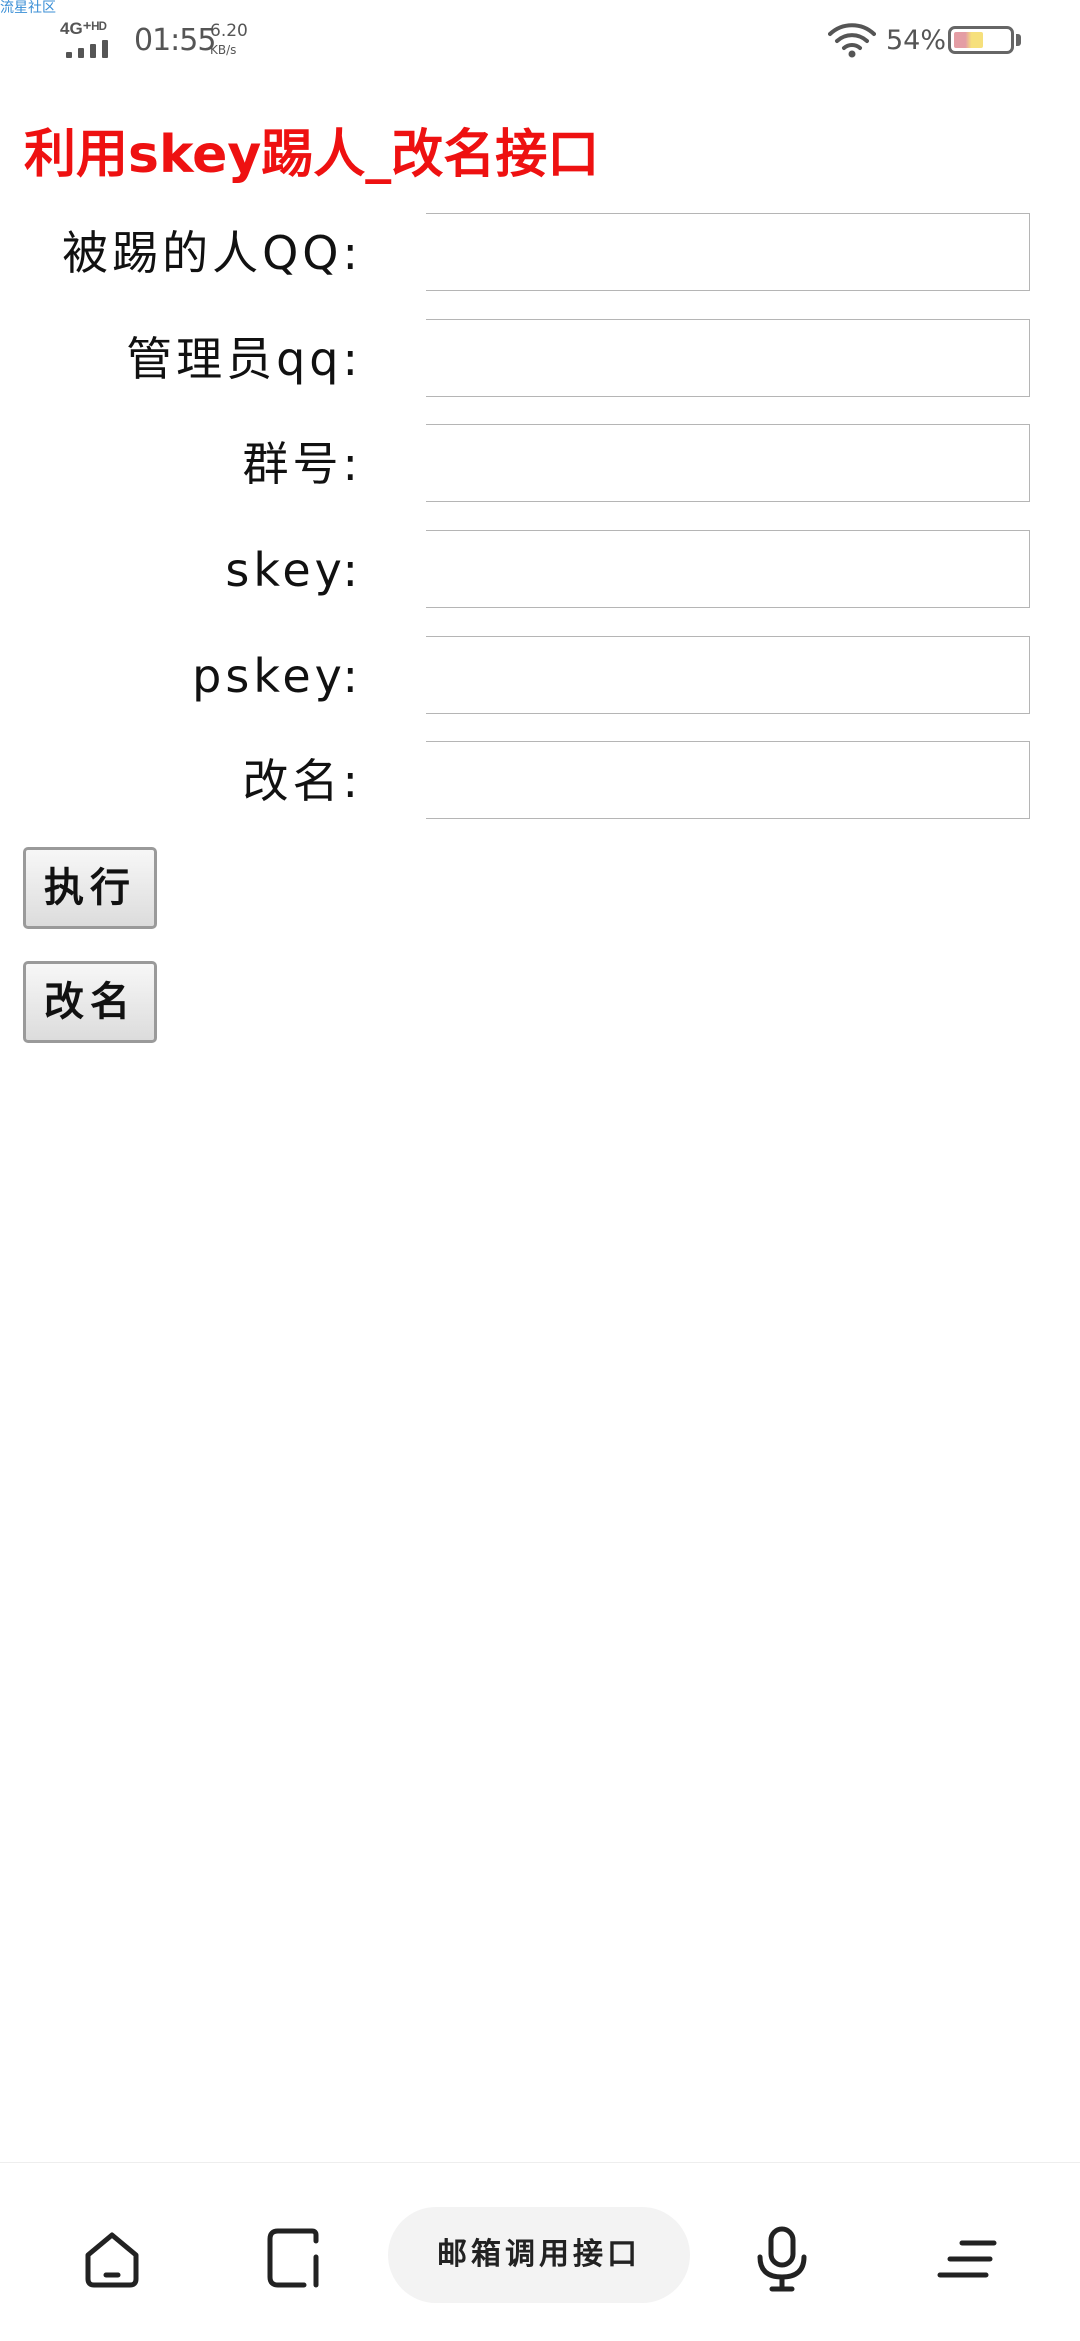  Describe the element at coordinates (969, 40) in the screenshot. I see `battery-level` at that location.